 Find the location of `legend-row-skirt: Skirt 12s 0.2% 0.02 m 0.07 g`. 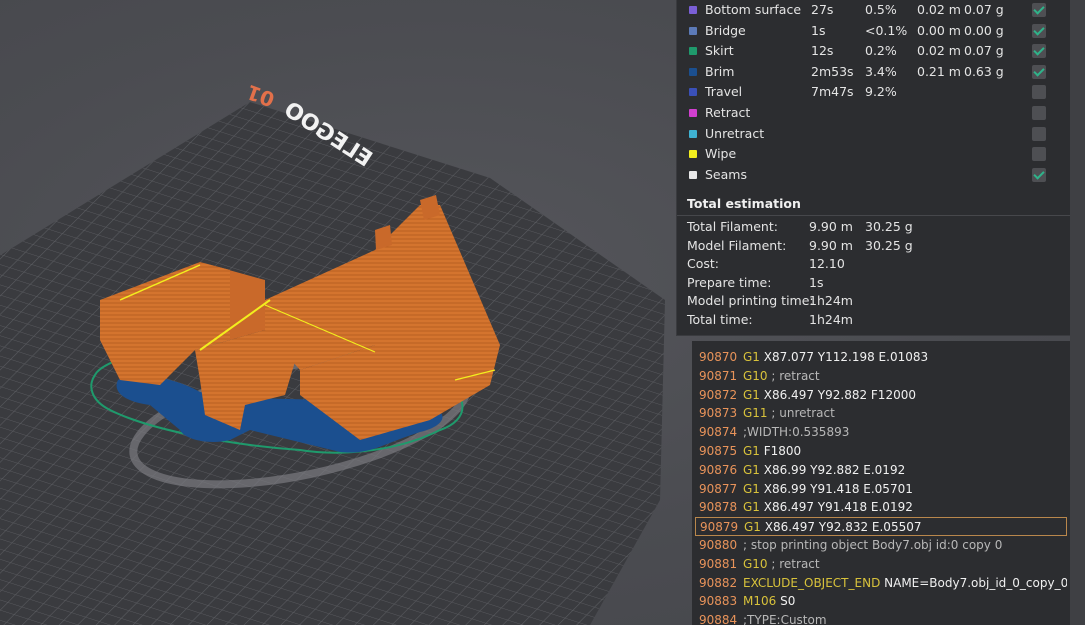

legend-row-skirt: Skirt 12s 0.2% 0.02 m 0.07 g is located at coordinates (874, 51).